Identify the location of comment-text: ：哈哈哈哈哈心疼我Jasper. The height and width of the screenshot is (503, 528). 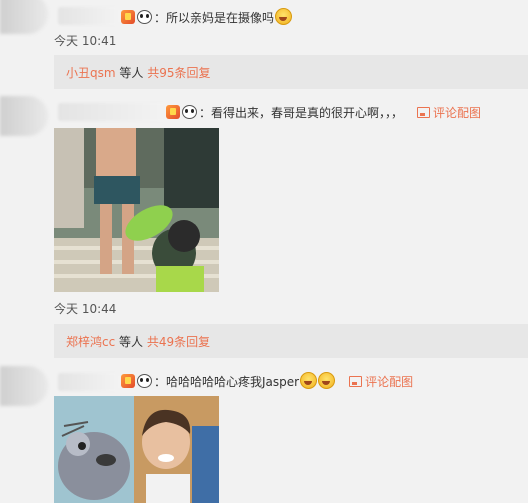
(227, 382).